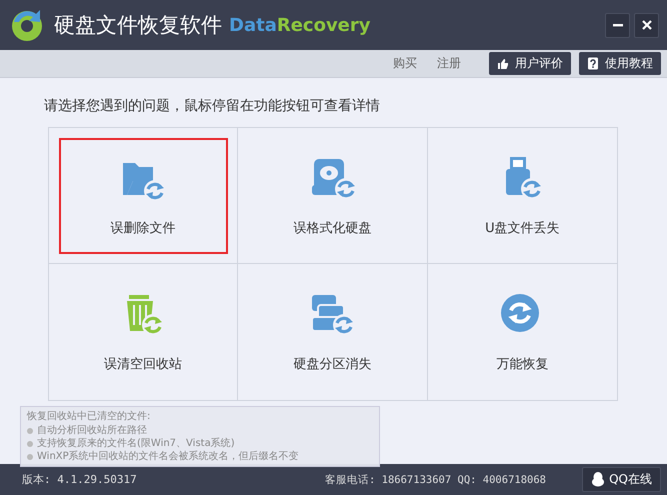  What do you see at coordinates (212, 106) in the screenshot?
I see `instruction-text: 请选择您遇到的问题，鼠标停留在功能按钮可查看详情` at bounding box center [212, 106].